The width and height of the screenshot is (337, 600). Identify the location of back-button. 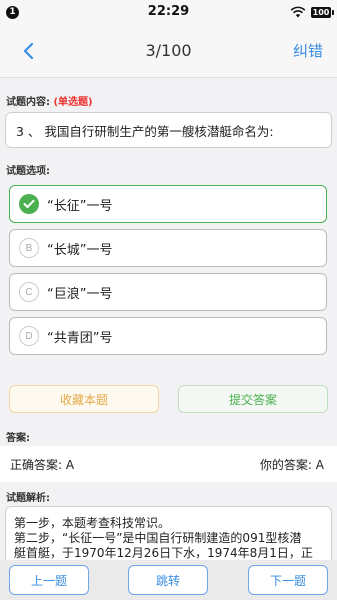
(28, 51).